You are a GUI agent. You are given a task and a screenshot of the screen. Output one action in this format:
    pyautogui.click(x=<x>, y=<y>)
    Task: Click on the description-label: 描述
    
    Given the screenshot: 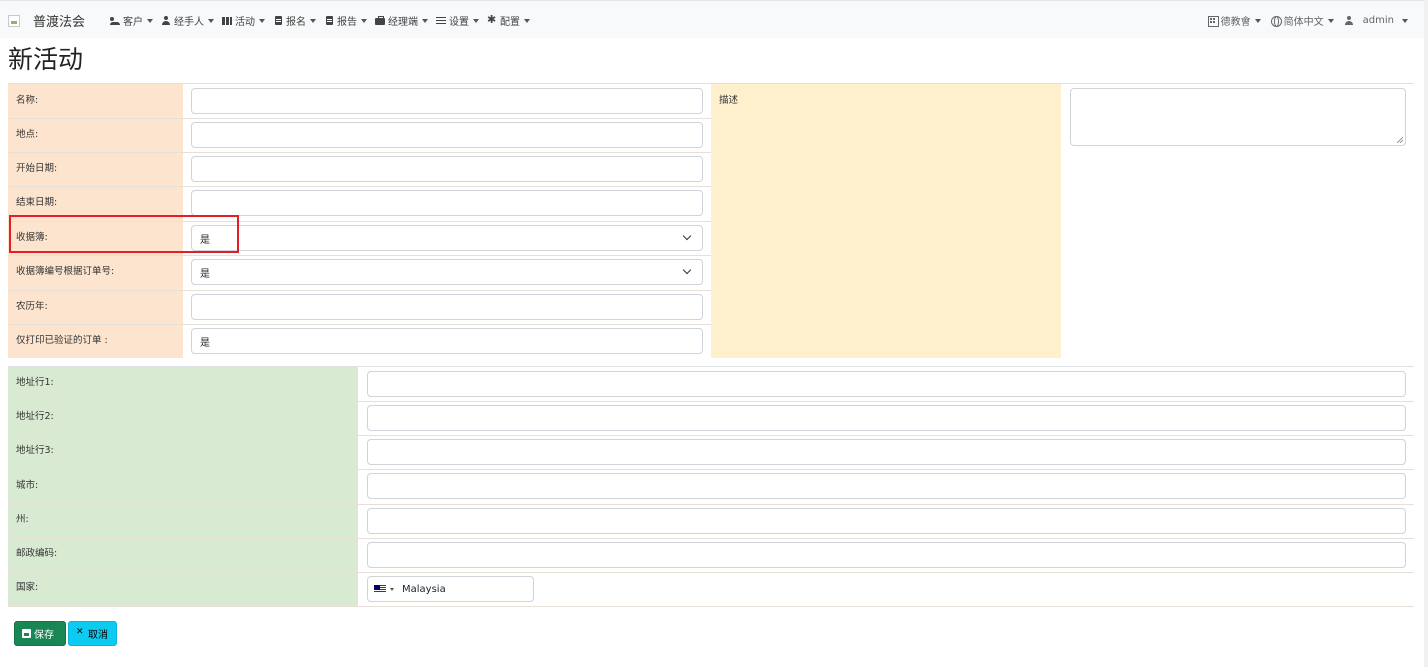 What is the action you would take?
    pyautogui.click(x=729, y=100)
    